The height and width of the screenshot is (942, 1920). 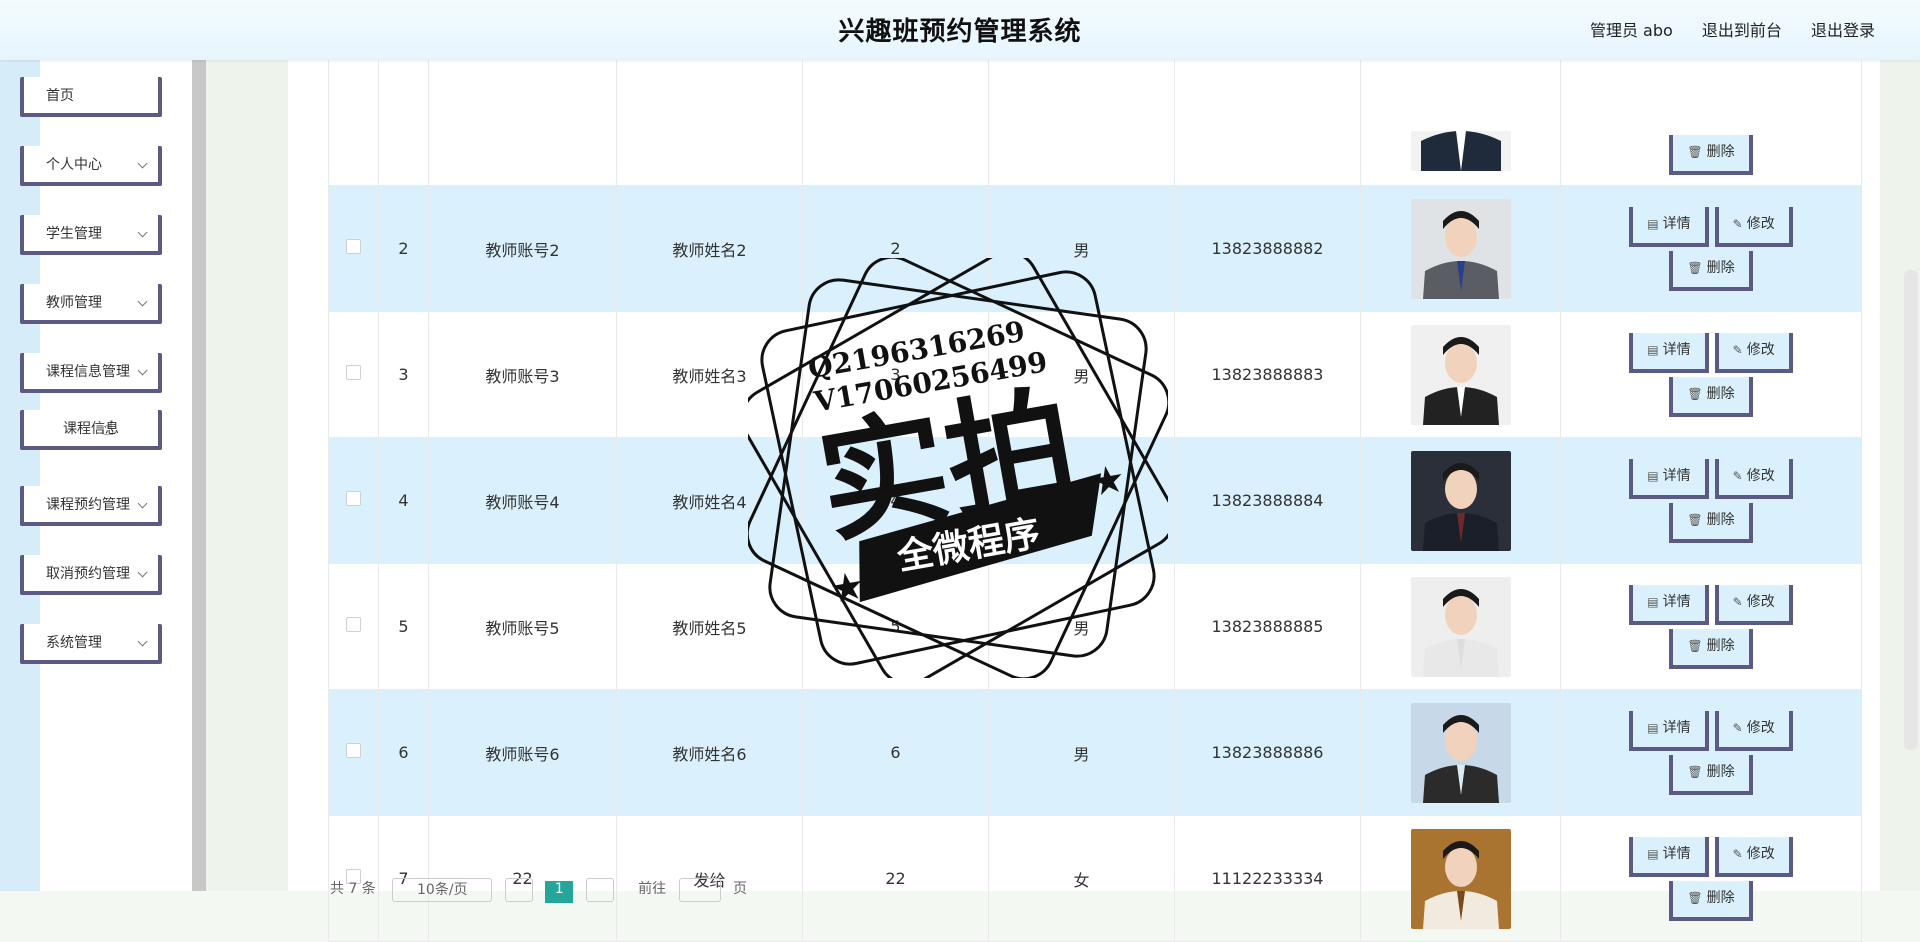 I want to click on sidebar-item-cancel-booking-management: 取消预约管理, so click(x=91, y=575).